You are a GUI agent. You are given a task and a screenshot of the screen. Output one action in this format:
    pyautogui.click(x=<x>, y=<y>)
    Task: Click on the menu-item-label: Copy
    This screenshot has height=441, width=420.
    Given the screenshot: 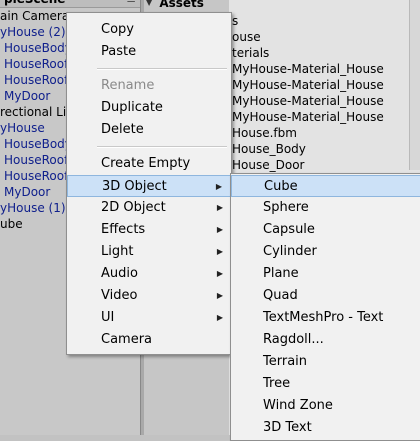 What is the action you would take?
    pyautogui.click(x=117, y=29)
    